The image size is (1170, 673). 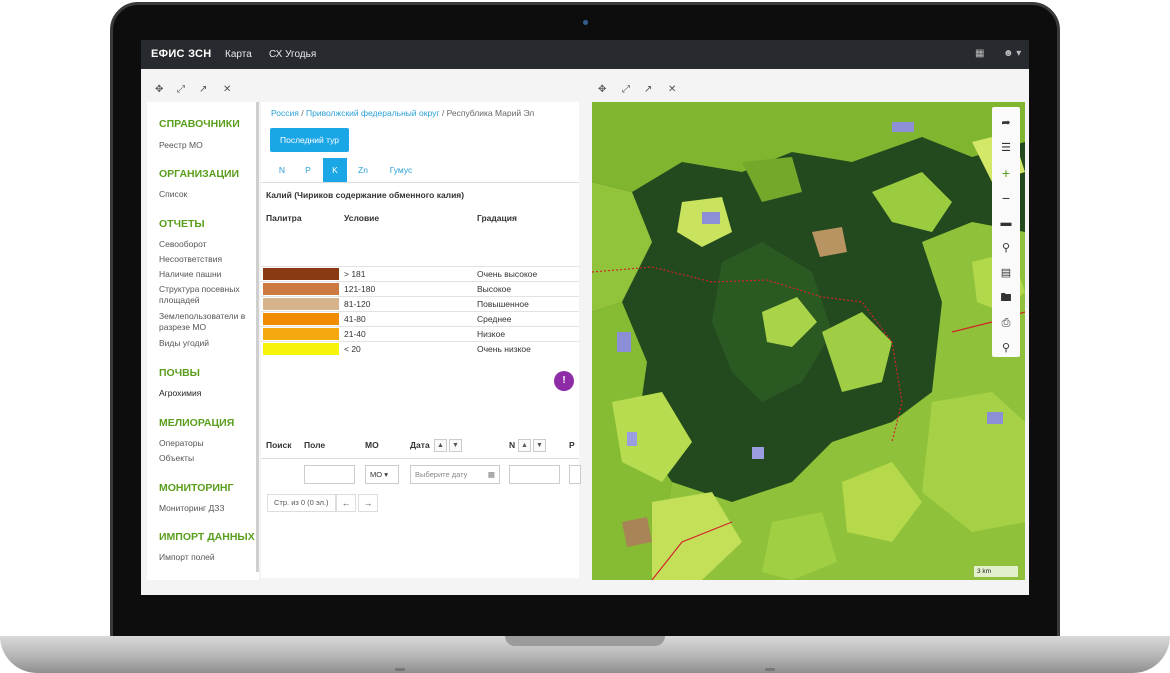 What do you see at coordinates (372, 445) in the screenshot?
I see `column-mo: МО` at bounding box center [372, 445].